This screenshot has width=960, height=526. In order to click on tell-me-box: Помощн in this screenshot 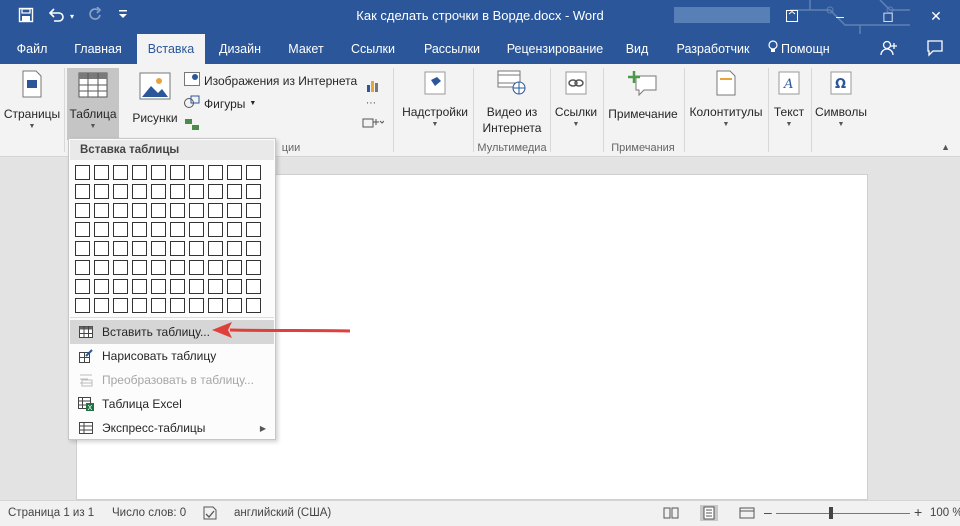, I will do `click(806, 49)`.